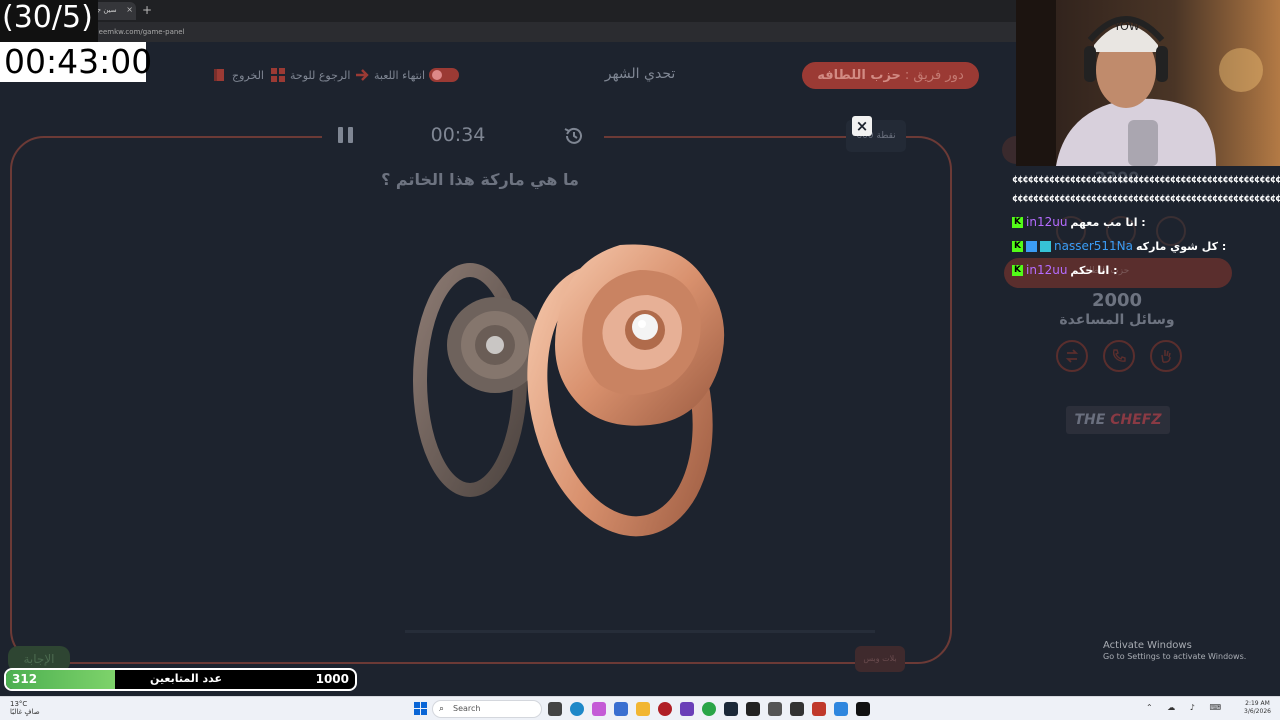 The image size is (1280, 720). What do you see at coordinates (458, 135) in the screenshot?
I see `countdown-timer: 00:34` at bounding box center [458, 135].